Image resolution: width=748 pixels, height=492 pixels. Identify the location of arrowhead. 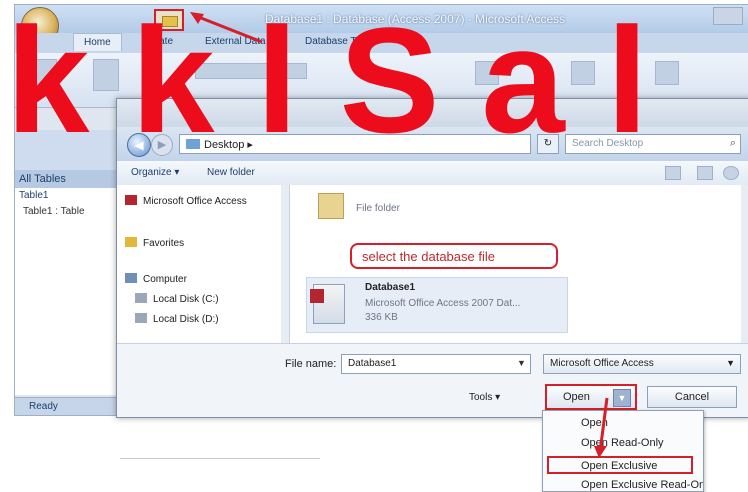
(600, 452).